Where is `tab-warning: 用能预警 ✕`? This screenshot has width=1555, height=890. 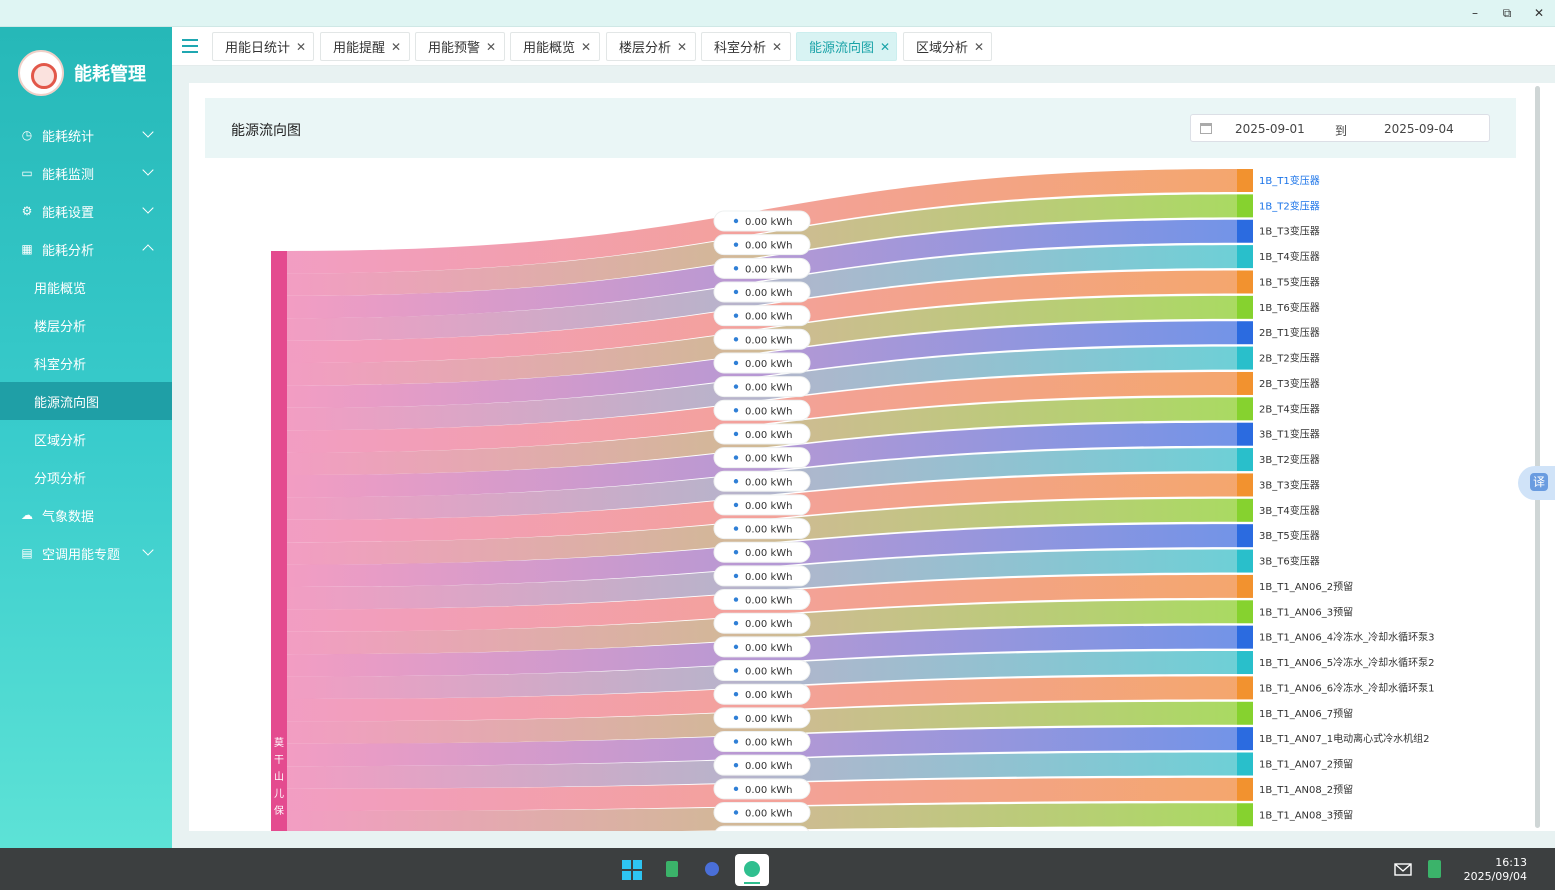 tab-warning: 用能预警 ✕ is located at coordinates (460, 46).